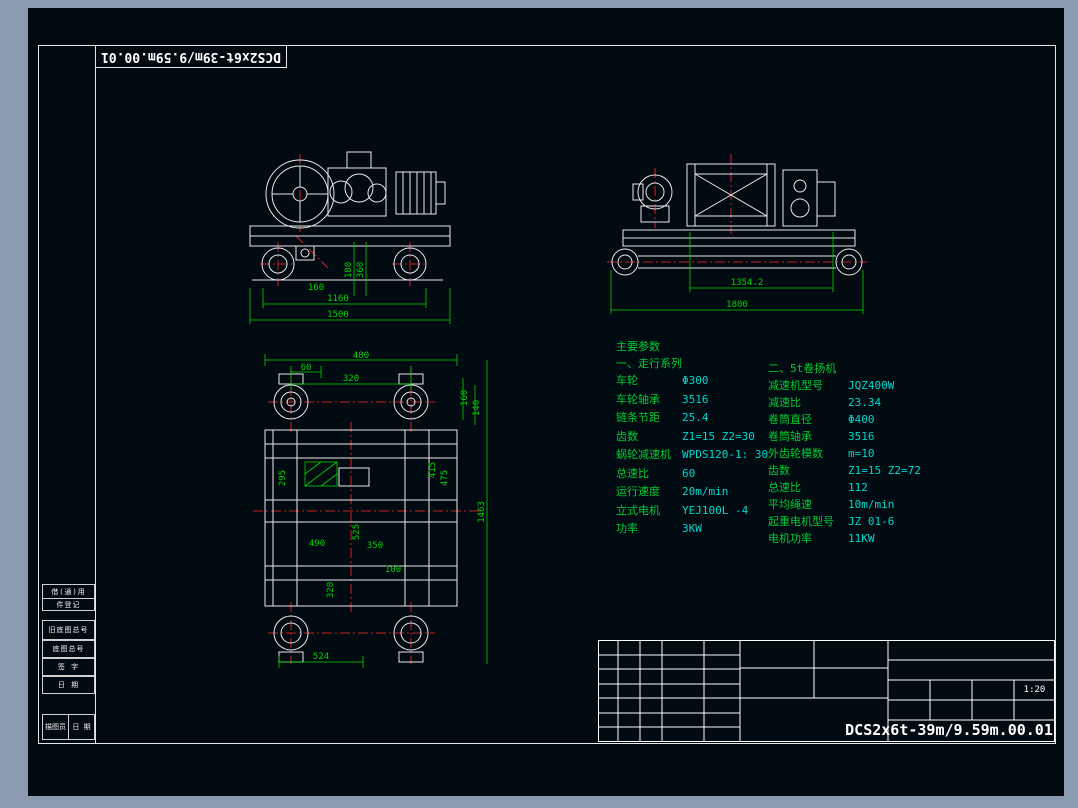  Describe the element at coordinates (784, 402) in the screenshot. I see `param-label: 减速比` at that location.